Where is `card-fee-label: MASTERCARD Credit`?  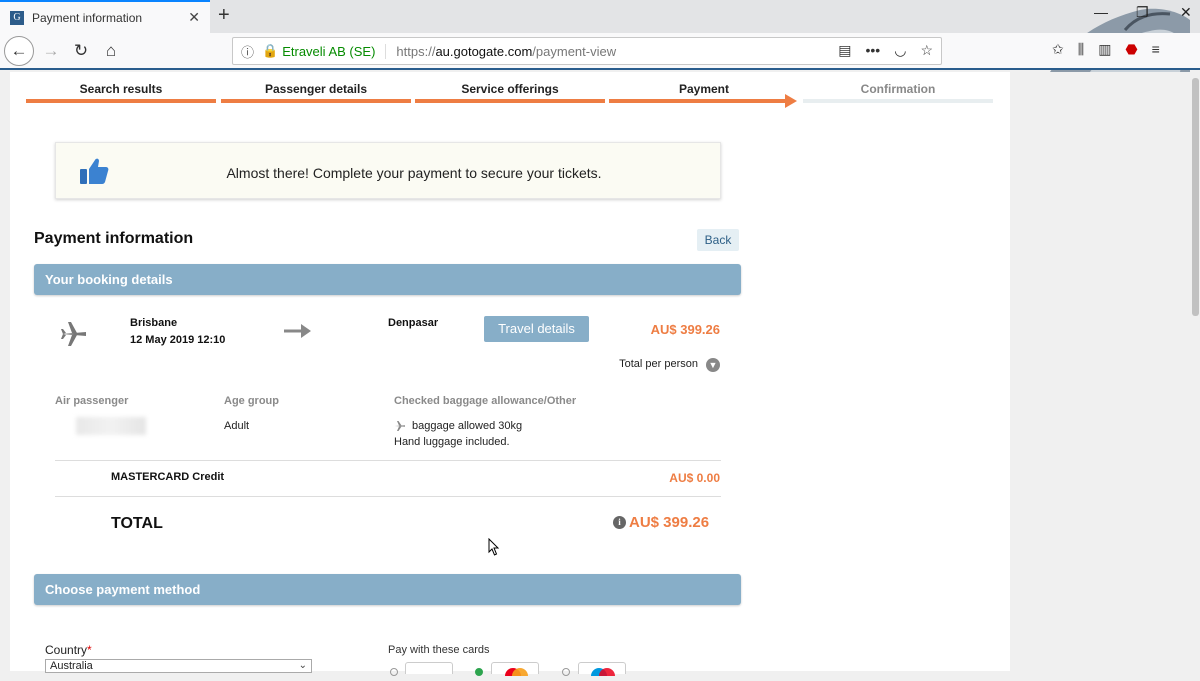
card-fee-label: MASTERCARD Credit is located at coordinates (168, 477).